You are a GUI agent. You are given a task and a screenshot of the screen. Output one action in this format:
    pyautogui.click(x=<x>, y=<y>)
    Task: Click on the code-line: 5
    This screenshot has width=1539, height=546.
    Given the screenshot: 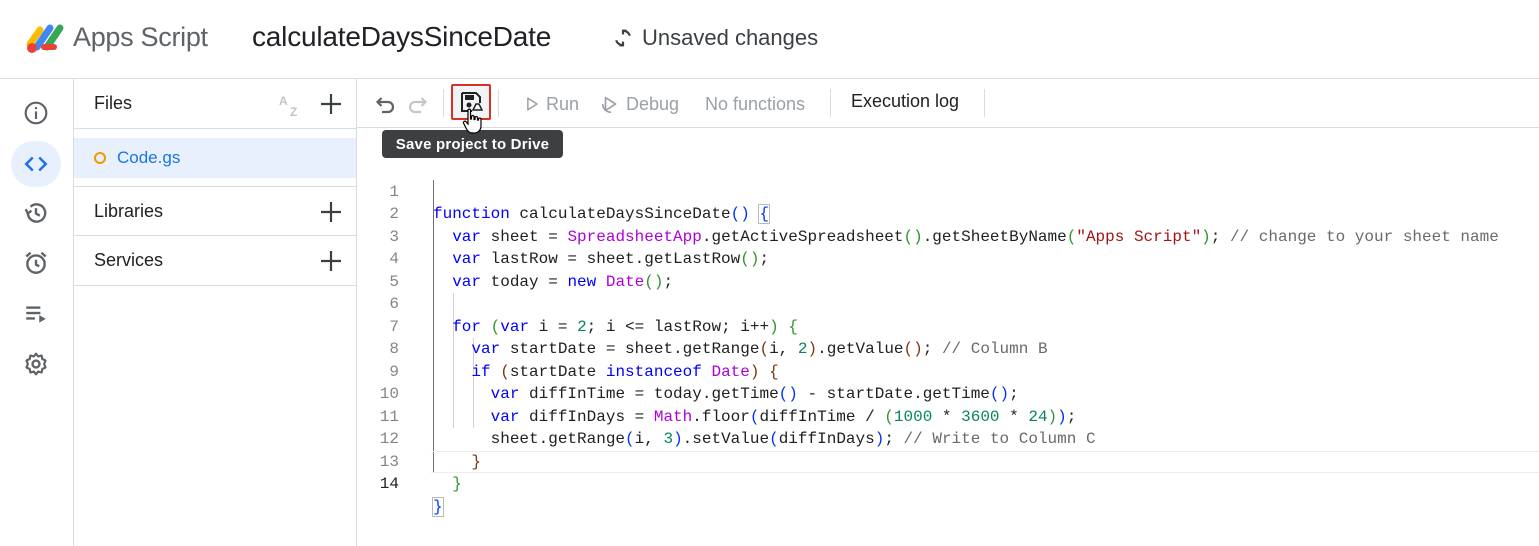 What is the action you would take?
    pyautogui.click(x=948, y=269)
    